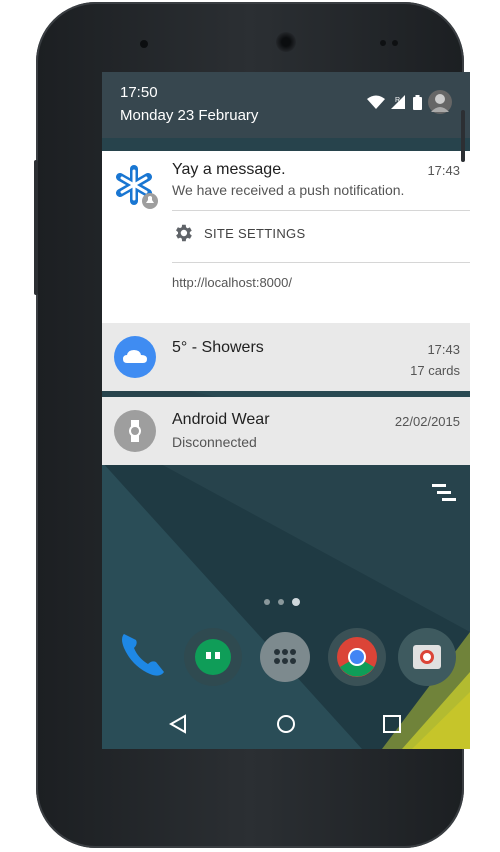 The image size is (500, 852). Describe the element at coordinates (139, 92) in the screenshot. I see `status-time: 17:50` at that location.